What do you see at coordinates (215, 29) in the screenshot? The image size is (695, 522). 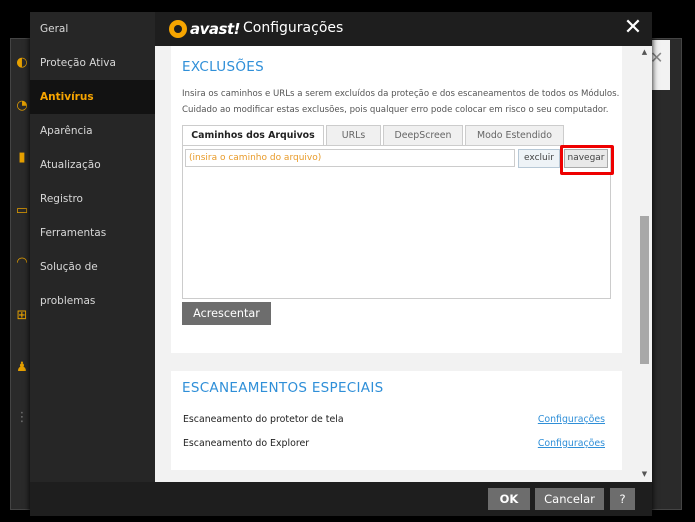 I see `logo-text: avast!` at bounding box center [215, 29].